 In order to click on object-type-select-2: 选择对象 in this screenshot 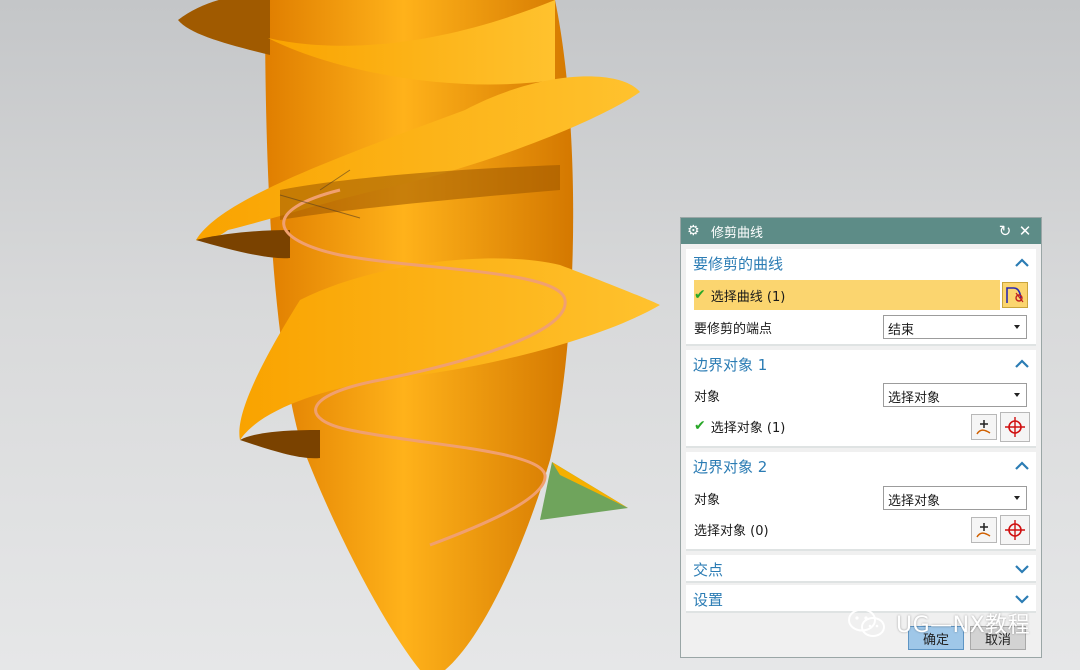, I will do `click(955, 498)`.